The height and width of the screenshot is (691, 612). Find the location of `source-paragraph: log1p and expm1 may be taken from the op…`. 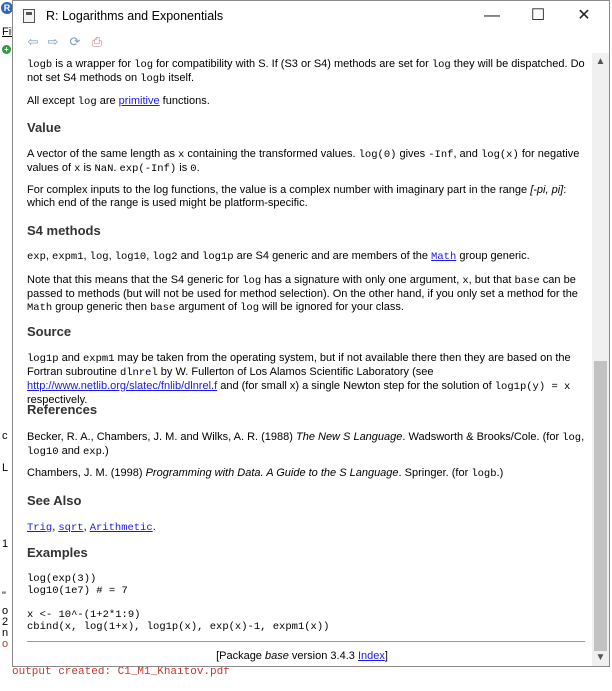

source-paragraph: log1p and expm1 may be taken from the op… is located at coordinates (299, 379).